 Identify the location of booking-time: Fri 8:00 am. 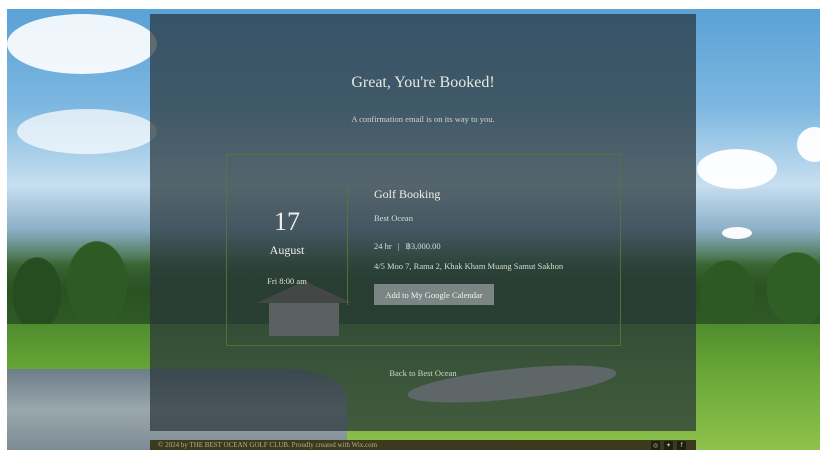
(287, 281).